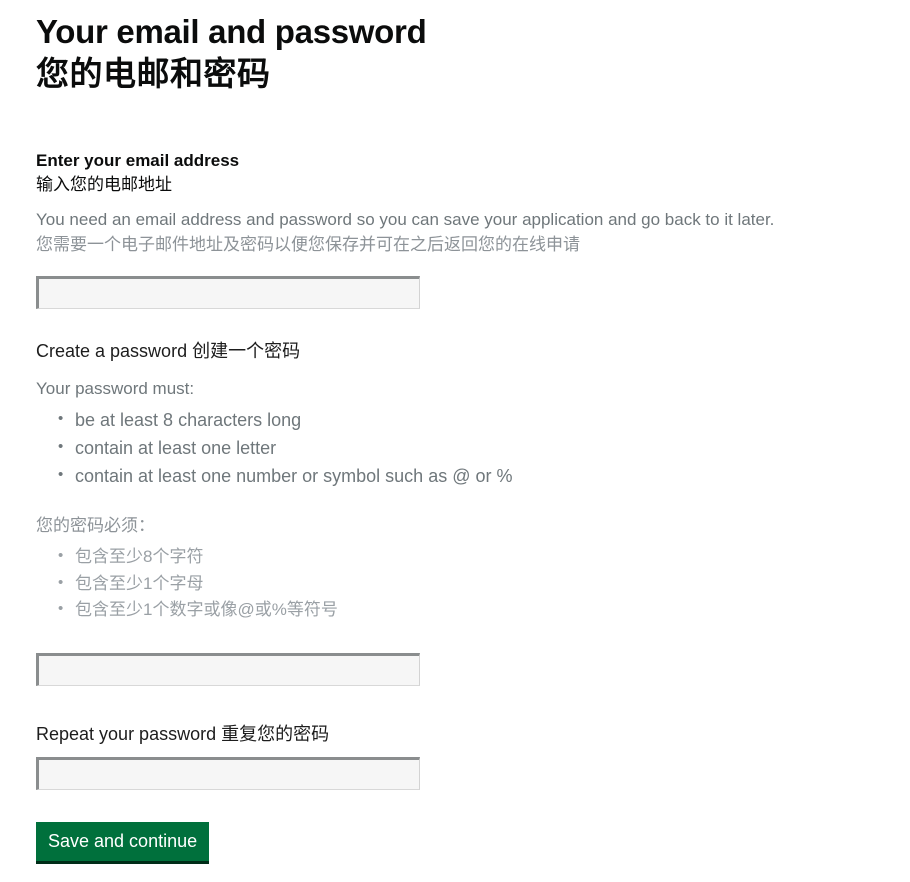 Image resolution: width=910 pixels, height=882 pixels. Describe the element at coordinates (484, 584) in the screenshot. I see `list-item: 包含至少1个字母` at that location.